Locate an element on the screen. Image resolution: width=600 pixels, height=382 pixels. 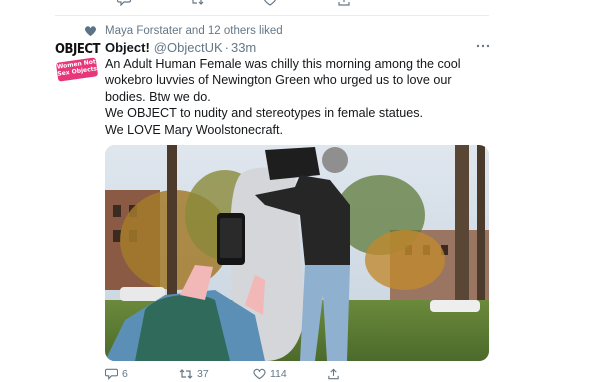
reply-button: 6 is located at coordinates (116, 374).